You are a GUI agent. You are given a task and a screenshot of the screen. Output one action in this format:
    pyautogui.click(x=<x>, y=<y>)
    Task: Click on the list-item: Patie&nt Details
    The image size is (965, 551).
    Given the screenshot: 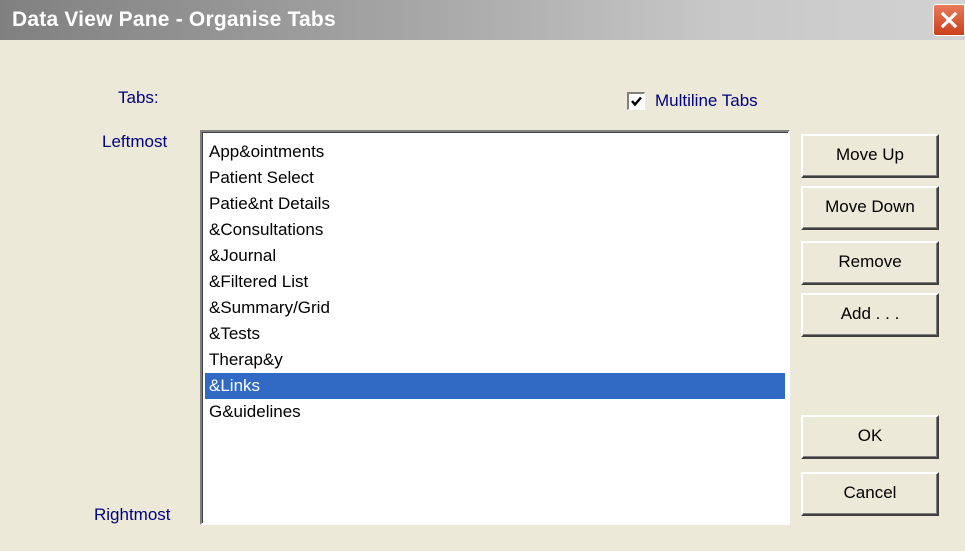 What is the action you would take?
    pyautogui.click(x=495, y=204)
    